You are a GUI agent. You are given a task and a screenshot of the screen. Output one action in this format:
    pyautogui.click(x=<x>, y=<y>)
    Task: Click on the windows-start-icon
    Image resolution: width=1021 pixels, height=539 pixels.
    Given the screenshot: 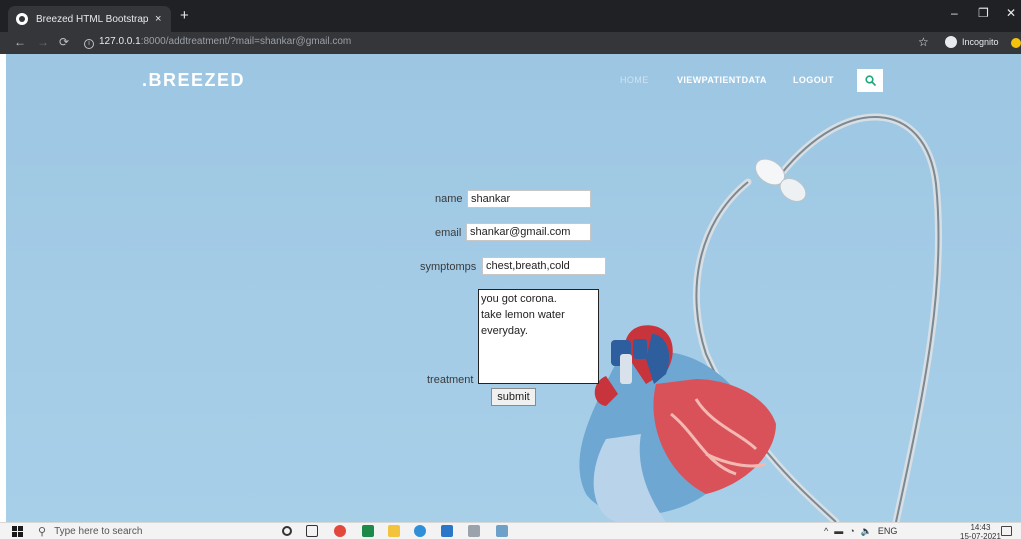 What is the action you would take?
    pyautogui.click(x=17, y=531)
    